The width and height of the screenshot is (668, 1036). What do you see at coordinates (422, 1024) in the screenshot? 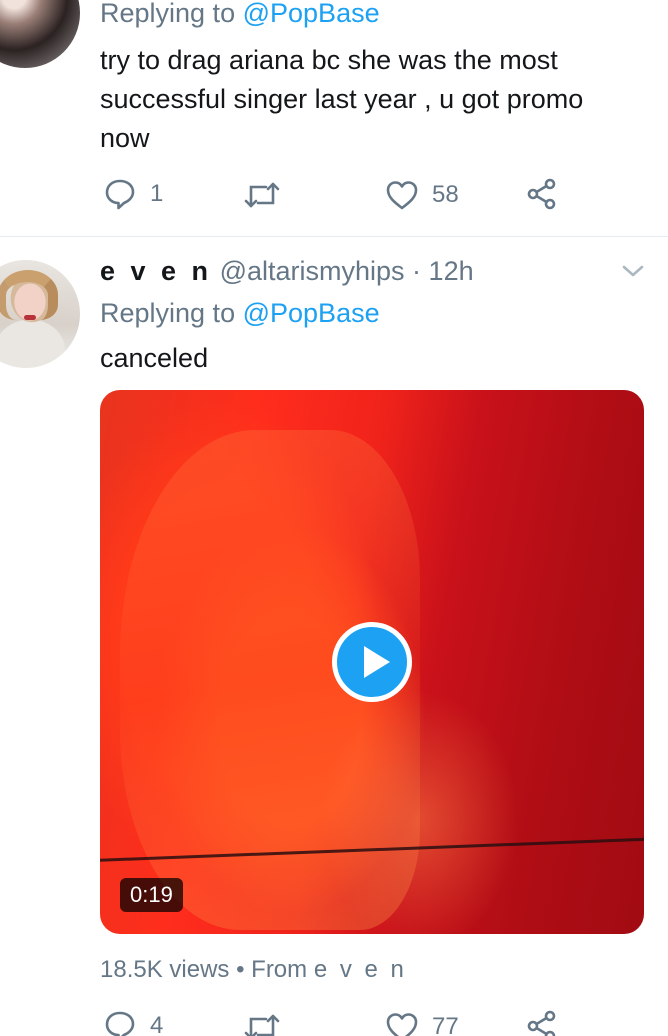
I see `like-button: 77` at bounding box center [422, 1024].